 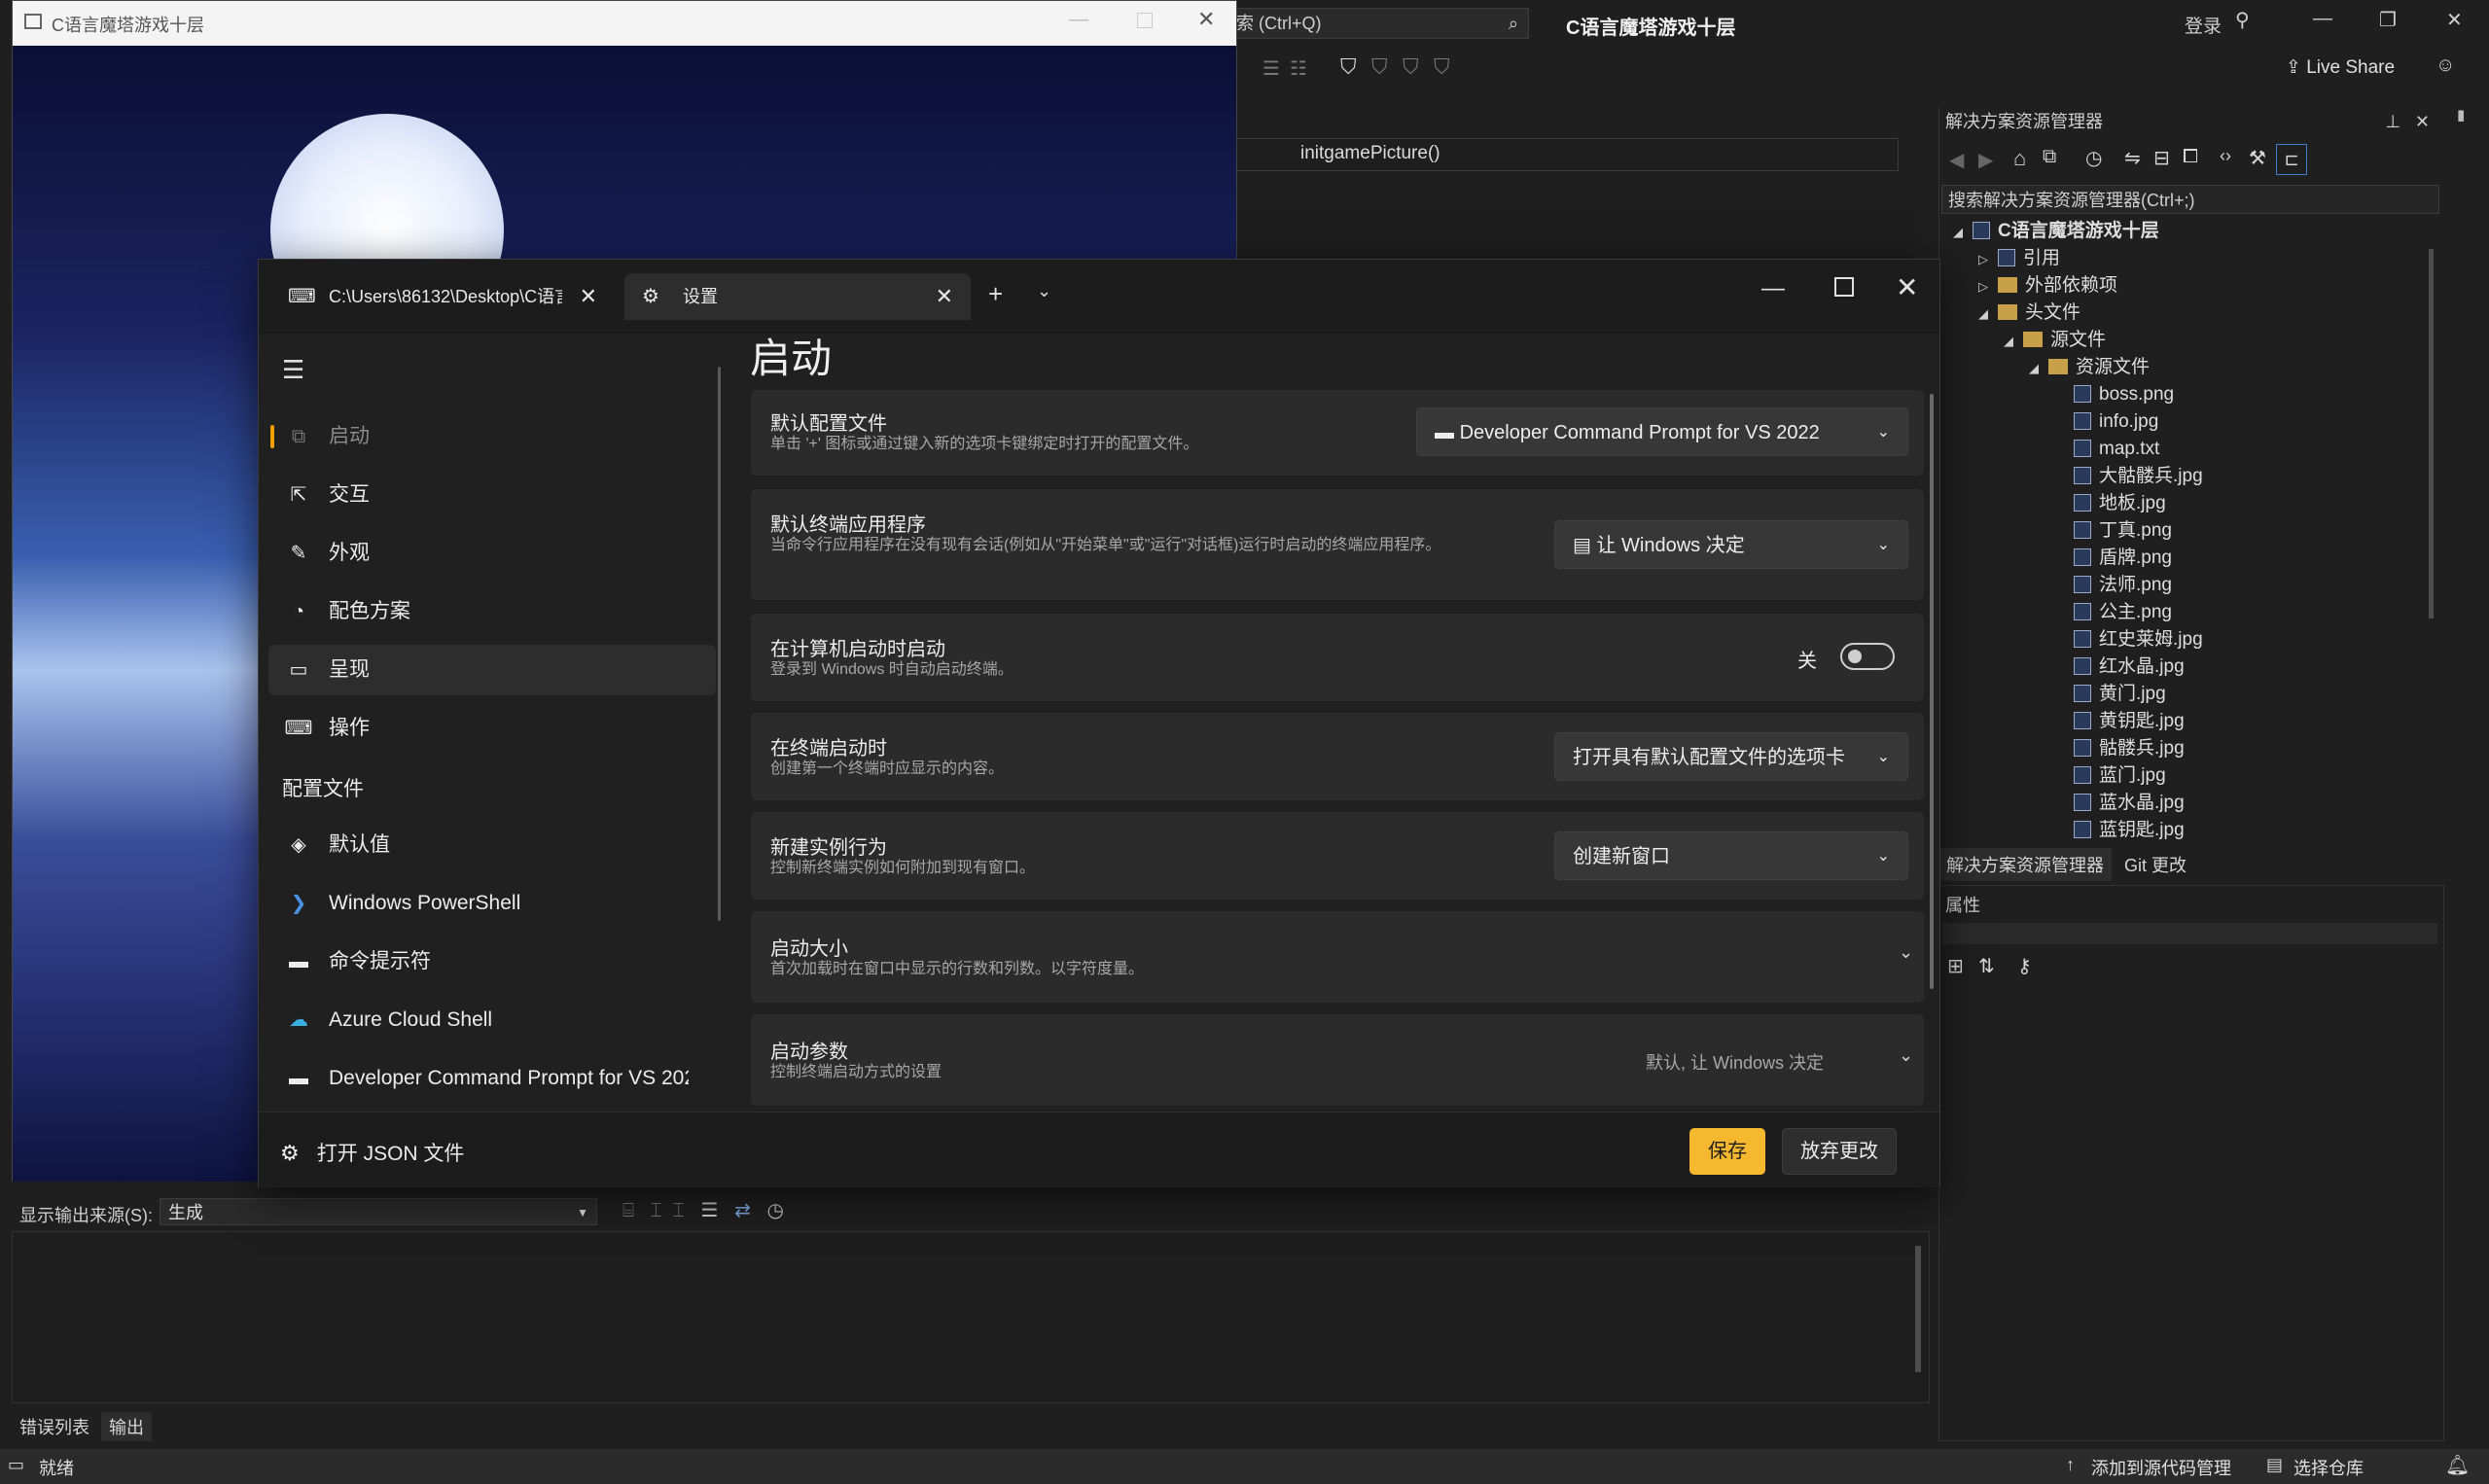 I want to click on show-all-icon: ⧠, so click(x=2190, y=157).